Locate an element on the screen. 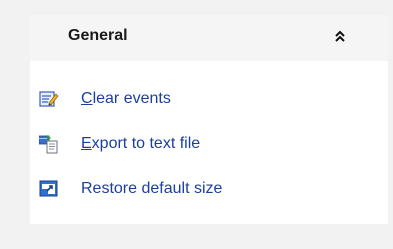 The height and width of the screenshot is (249, 393). clear-events-mnemonic: C is located at coordinates (87, 98).